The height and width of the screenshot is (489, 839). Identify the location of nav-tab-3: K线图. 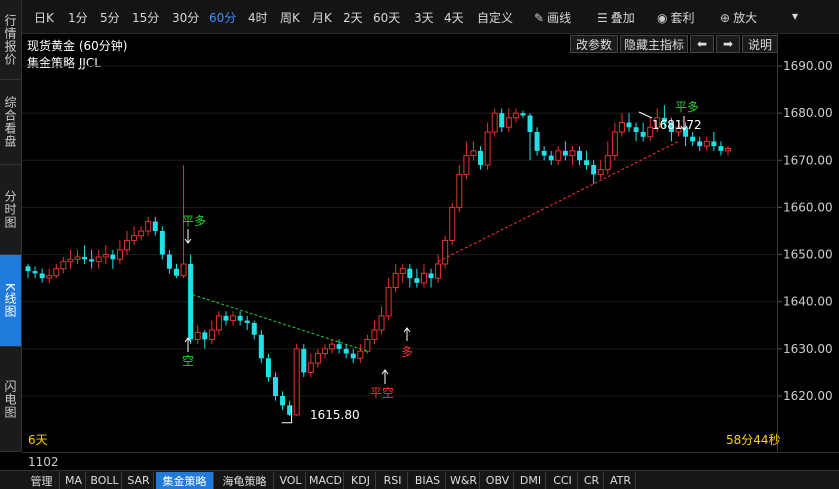
(10, 301).